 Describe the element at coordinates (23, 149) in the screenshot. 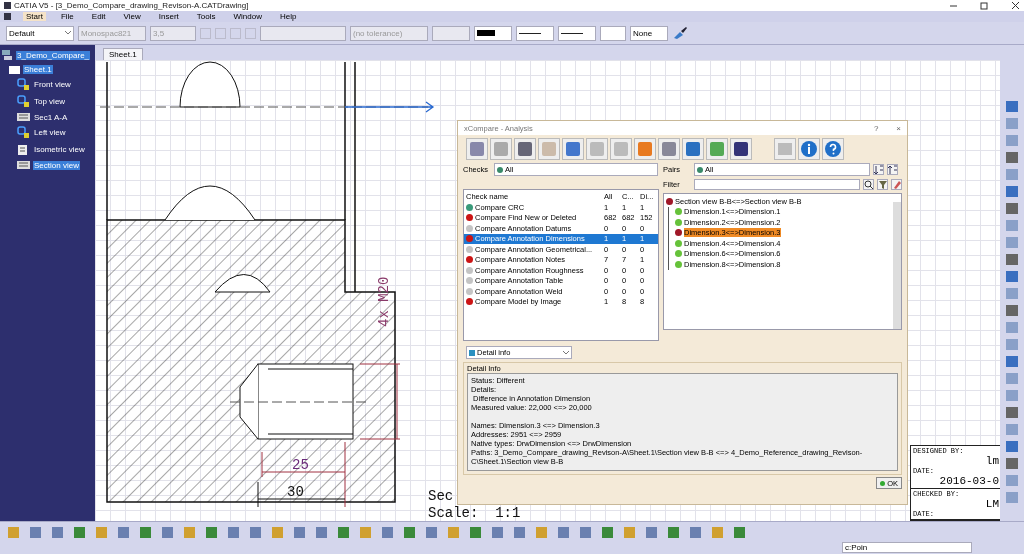

I see `isometric-icon` at that location.